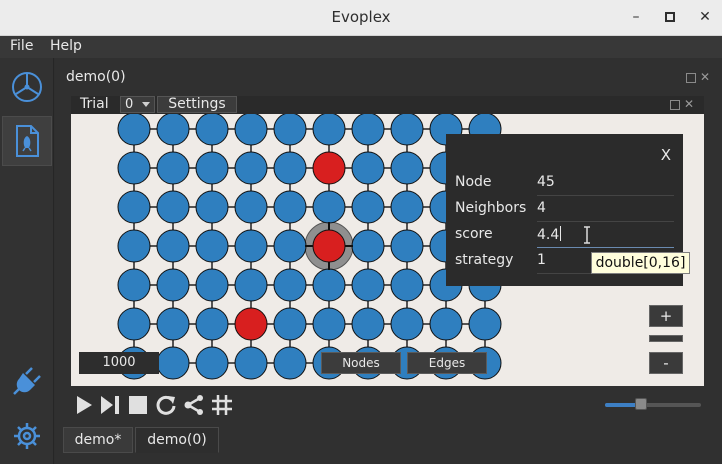  Describe the element at coordinates (94, 104) in the screenshot. I see `trial-label: Trial` at that location.